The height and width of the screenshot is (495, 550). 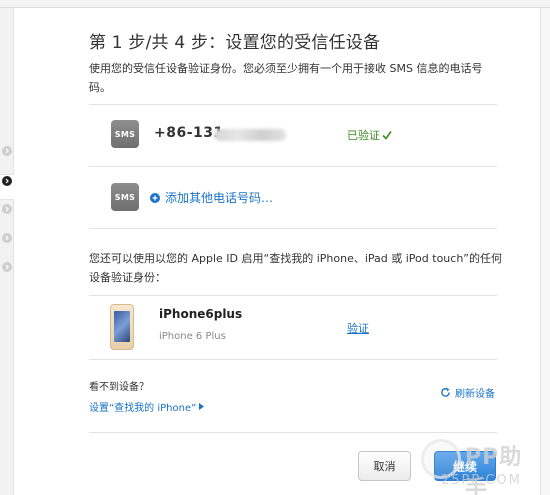 I want to click on scrollbar-track, so click(x=545, y=251).